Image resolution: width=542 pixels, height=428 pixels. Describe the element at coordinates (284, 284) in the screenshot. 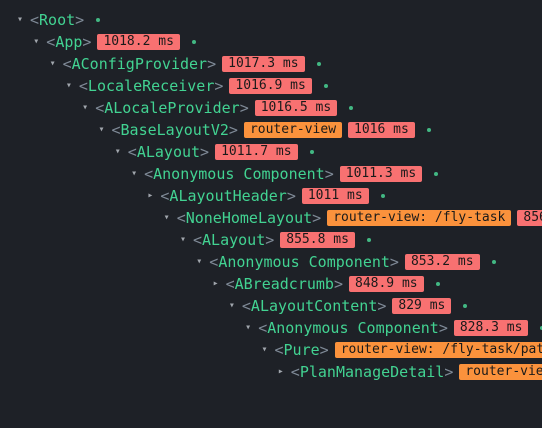

I see `component-name: ABreadcrumb` at that location.